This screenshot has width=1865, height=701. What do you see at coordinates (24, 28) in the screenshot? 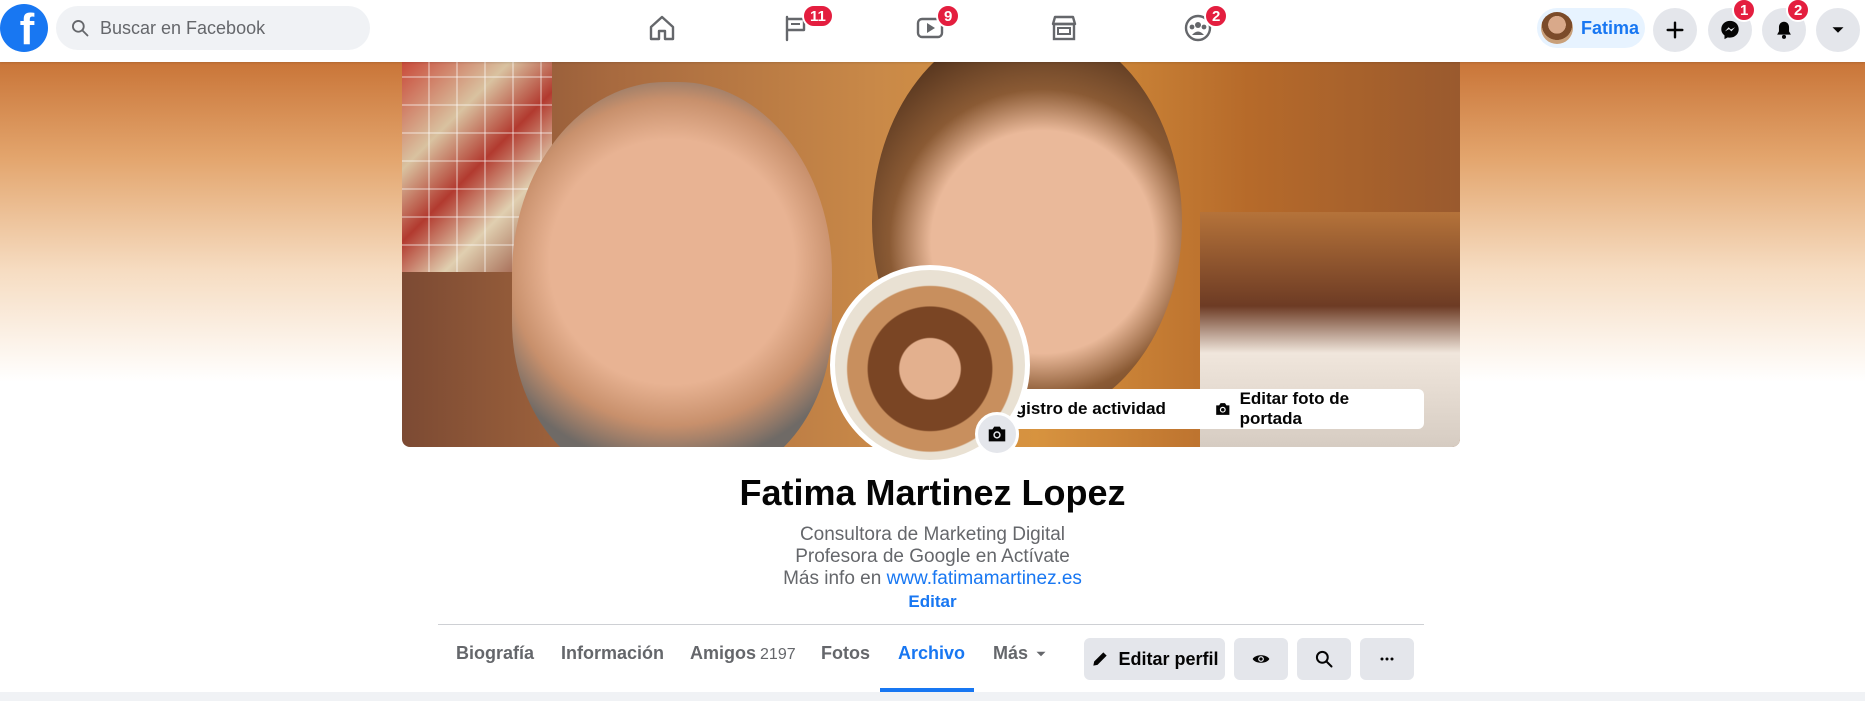
I see `facebook-logo-icon: f` at bounding box center [24, 28].